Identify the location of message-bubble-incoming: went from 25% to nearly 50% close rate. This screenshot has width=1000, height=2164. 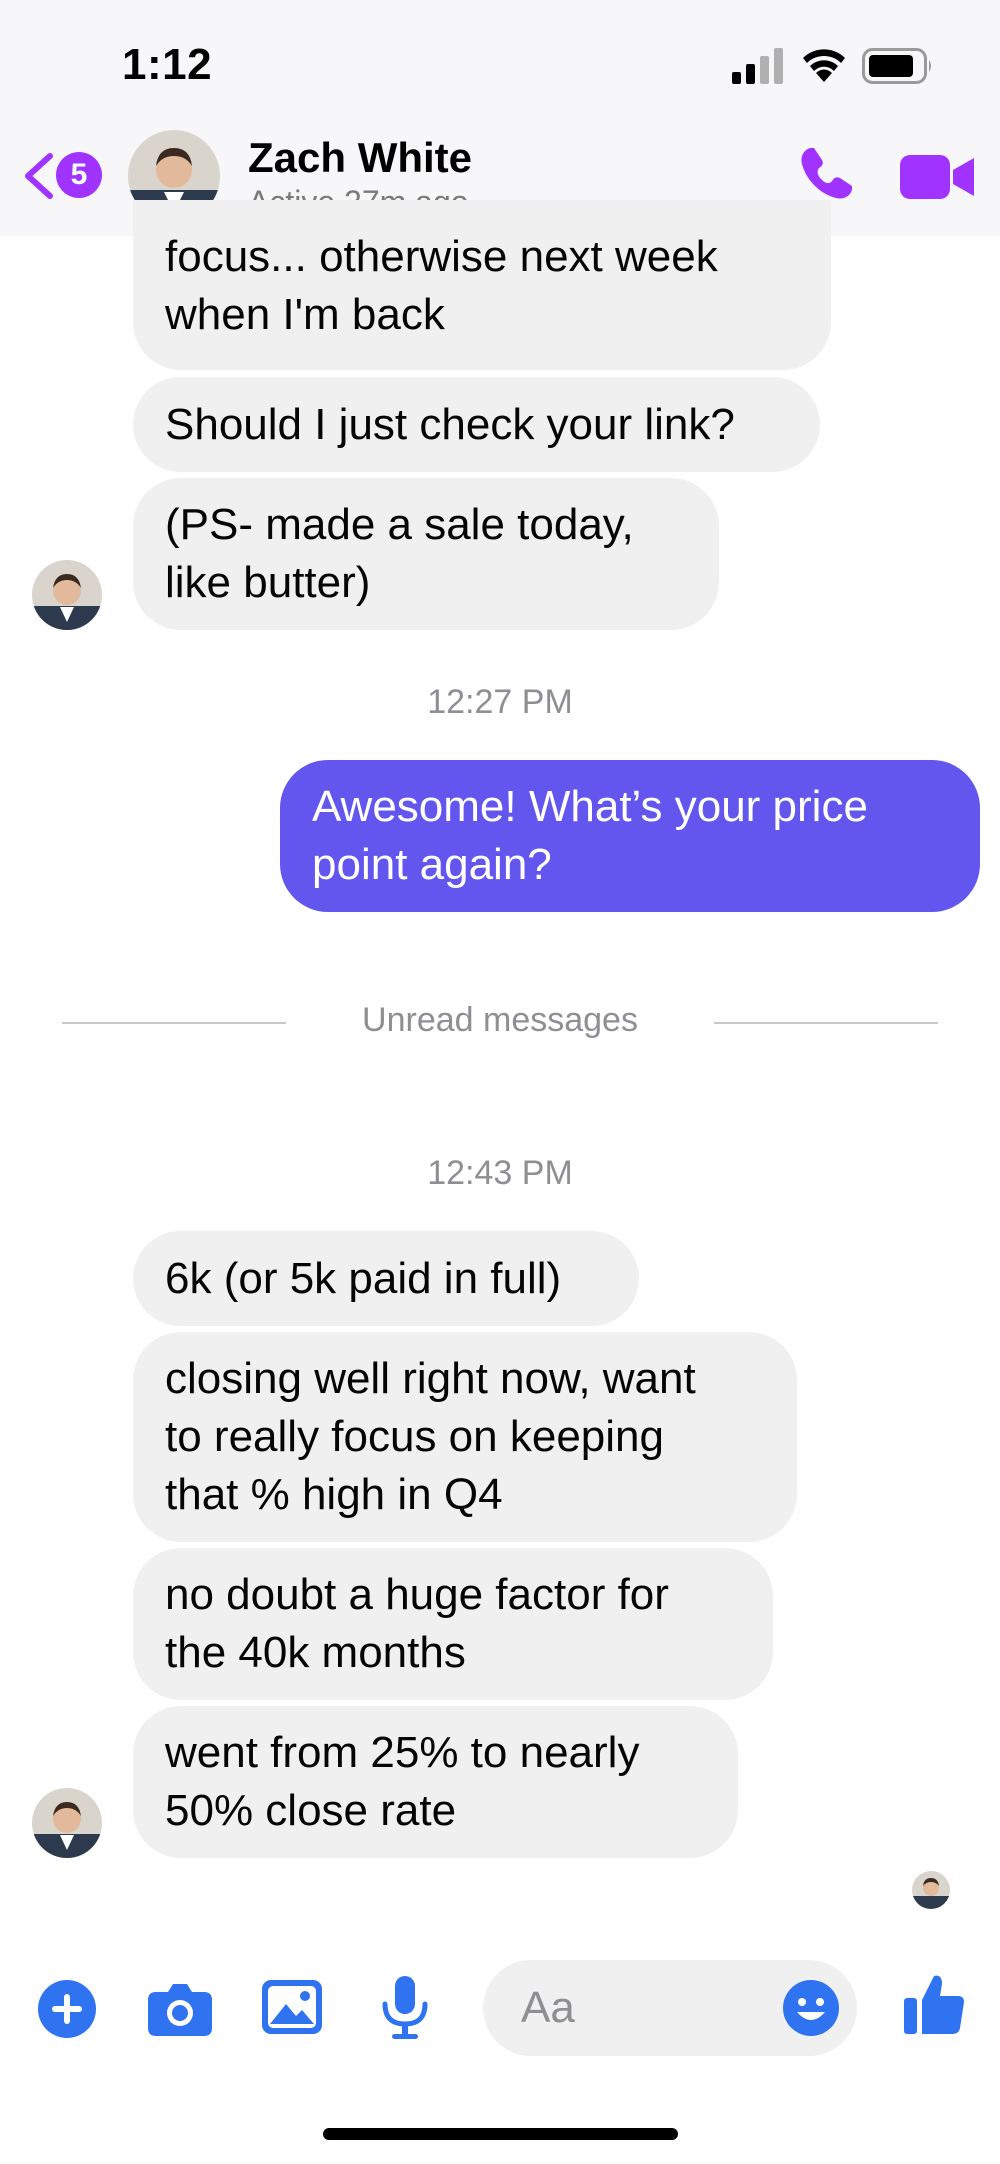
(435, 1782).